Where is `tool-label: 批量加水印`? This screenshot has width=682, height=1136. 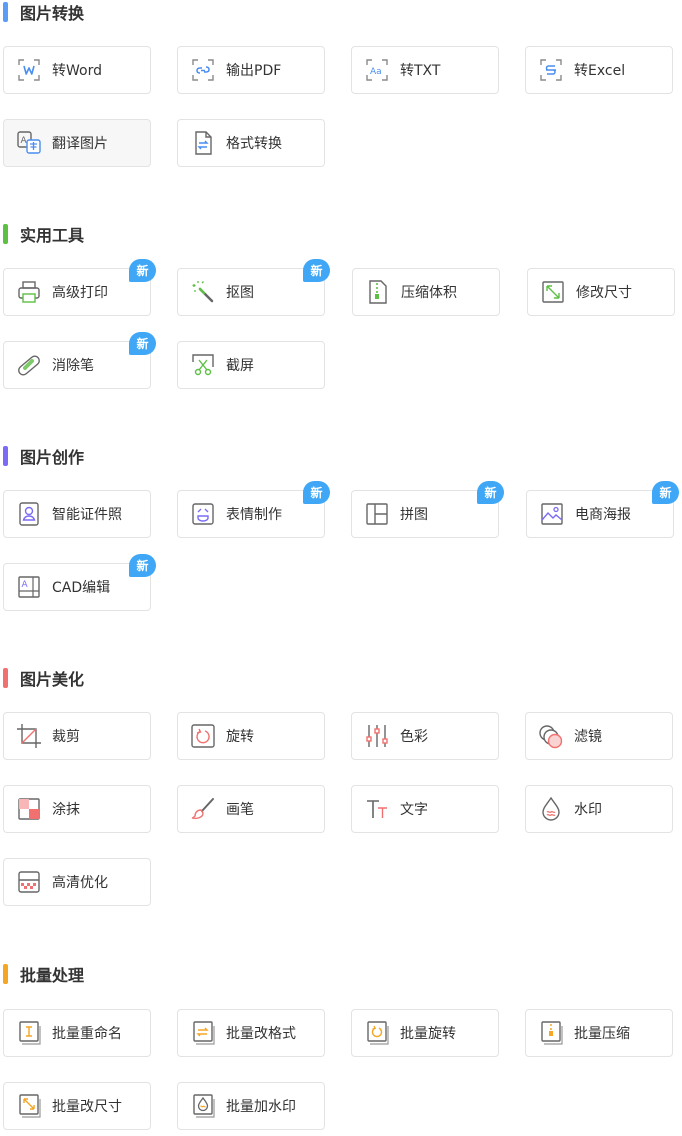
tool-label: 批量加水印 is located at coordinates (261, 1107).